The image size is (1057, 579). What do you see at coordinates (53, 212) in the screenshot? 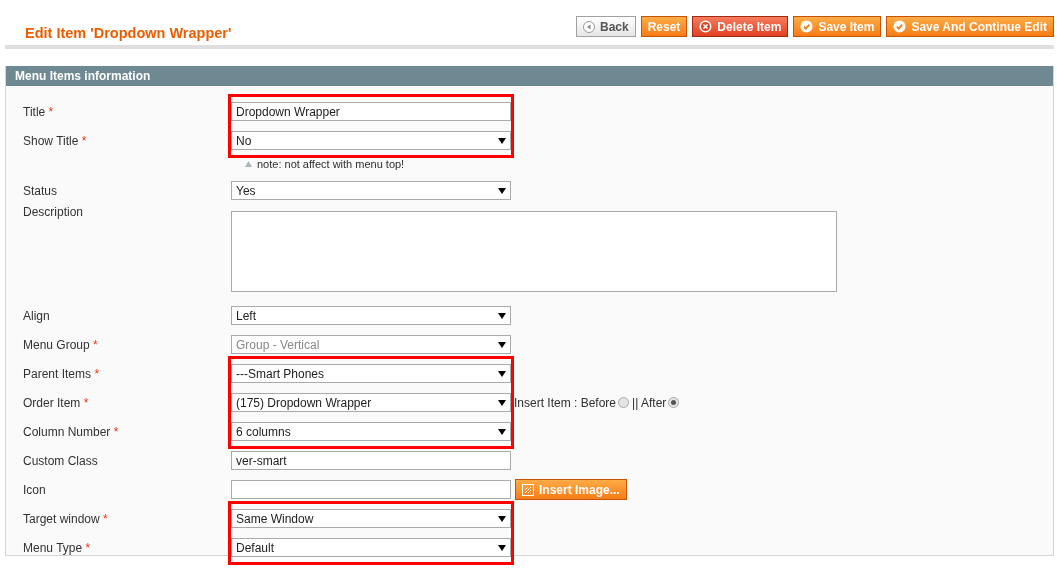
I see `field-label: Description` at bounding box center [53, 212].